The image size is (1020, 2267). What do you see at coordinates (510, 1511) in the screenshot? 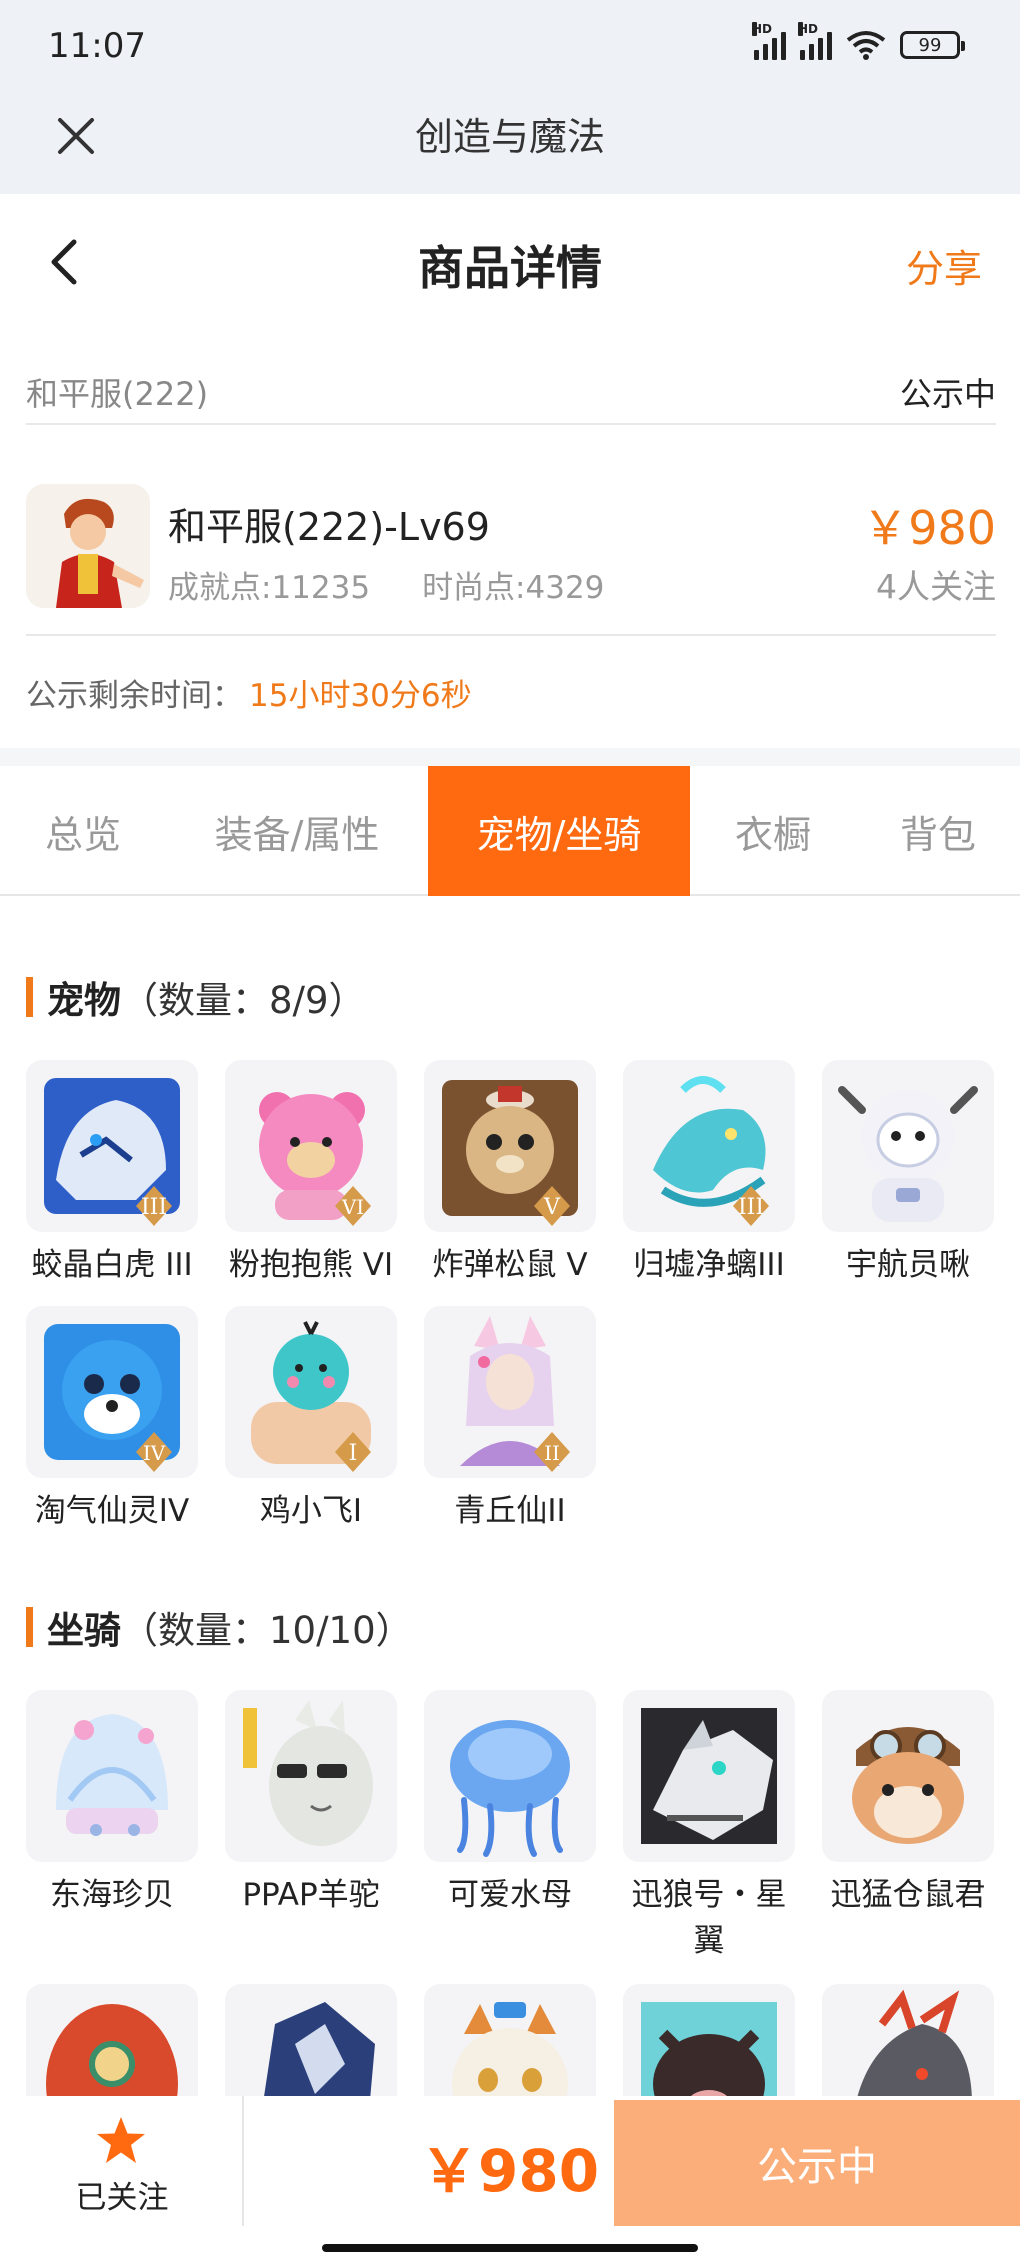
I see `pet-name: 青丘仙II` at bounding box center [510, 1511].